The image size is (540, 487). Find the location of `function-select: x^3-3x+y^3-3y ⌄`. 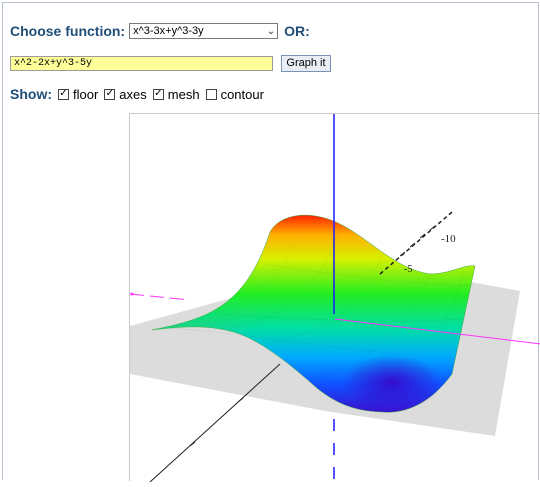

function-select: x^3-3x+y^3-3y ⌄ is located at coordinates (204, 31).